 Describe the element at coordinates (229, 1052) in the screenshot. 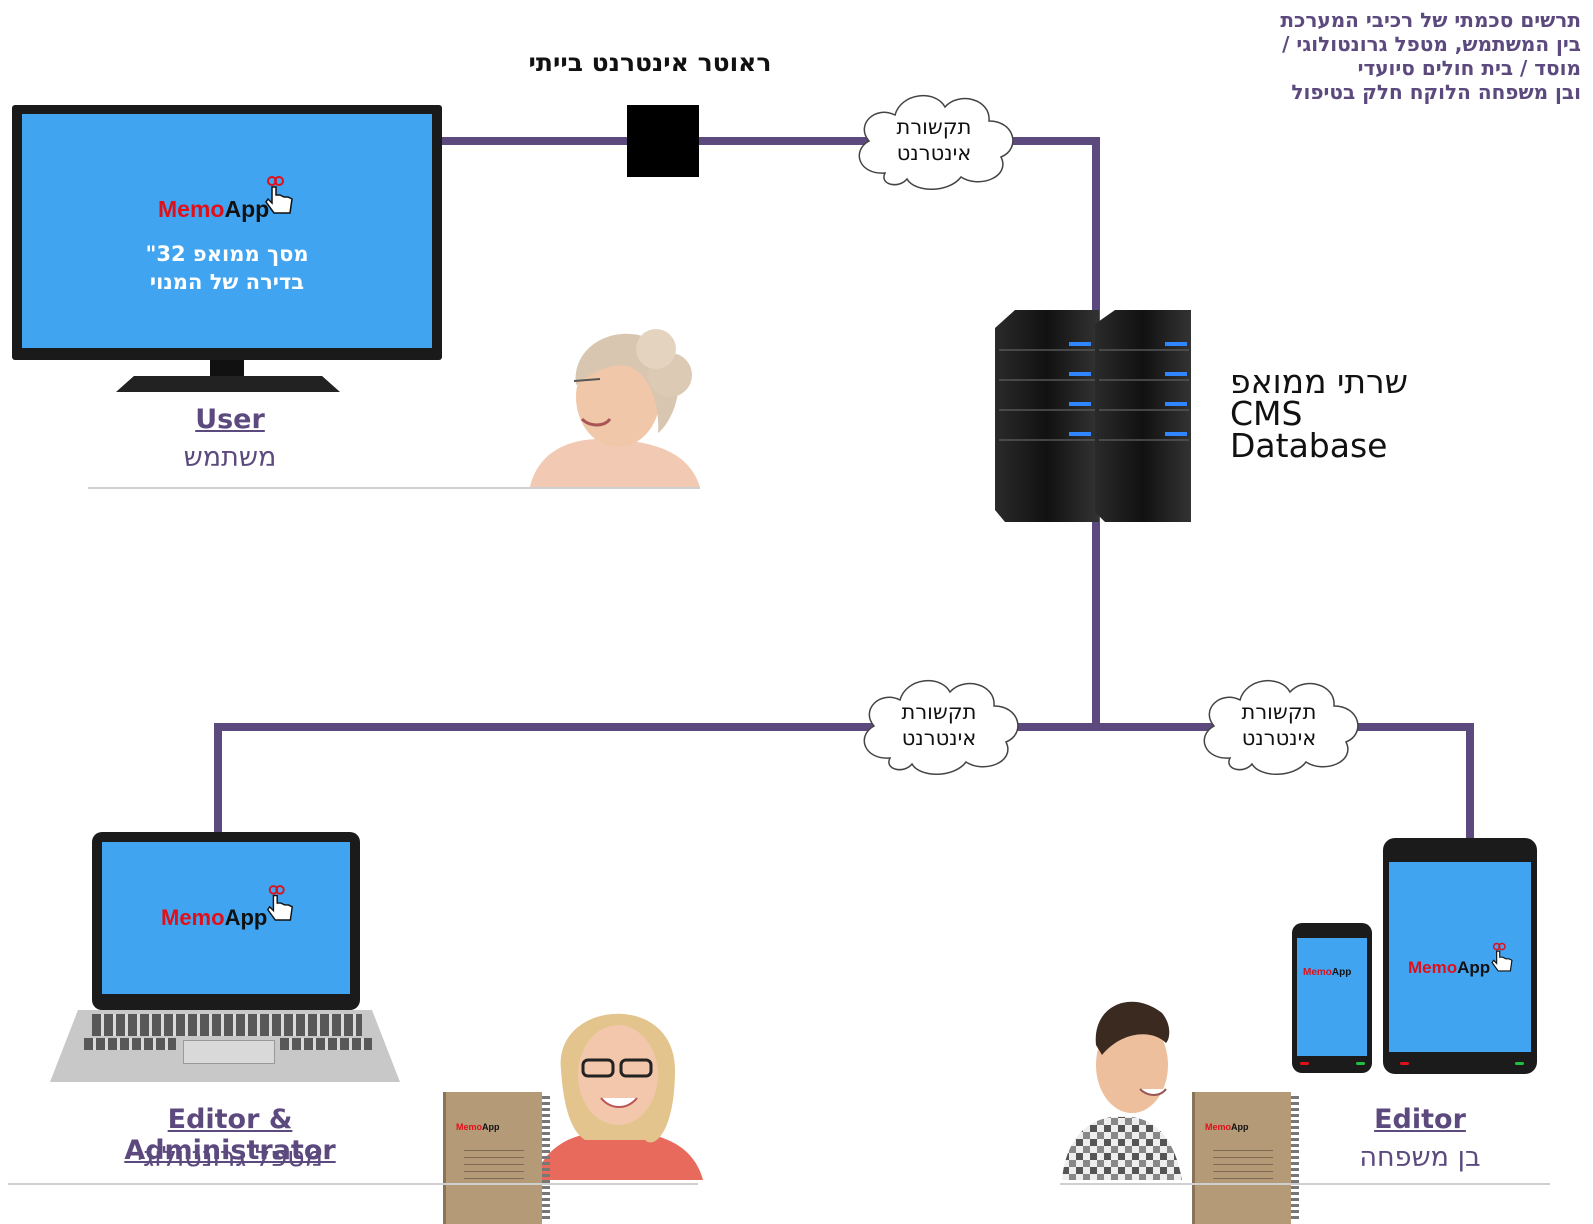

I see `laptop-touchpad` at that location.